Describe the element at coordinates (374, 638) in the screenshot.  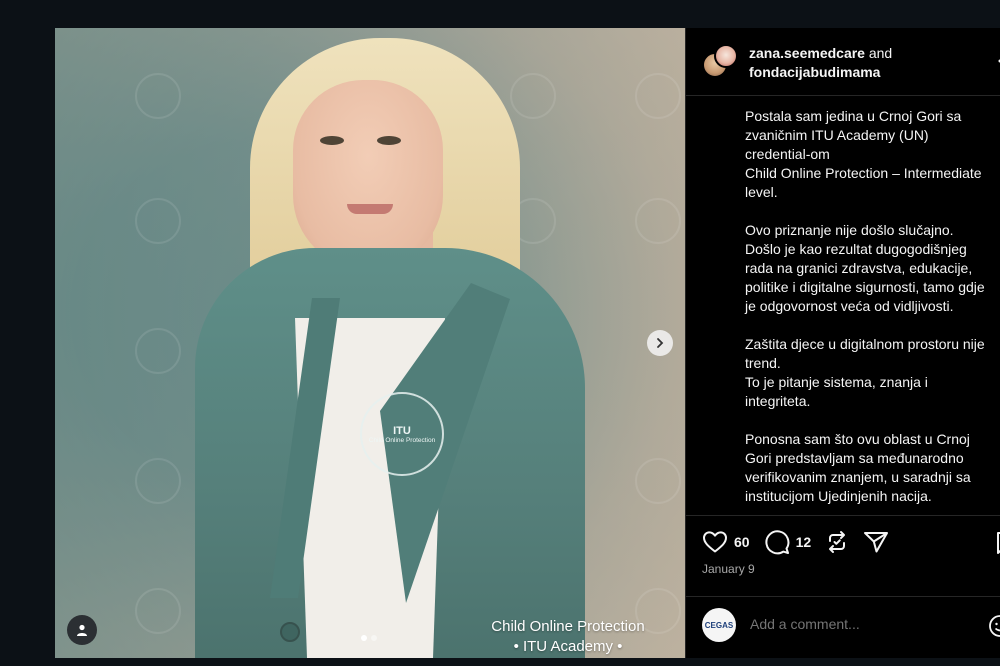
I see `carousel-dot` at that location.